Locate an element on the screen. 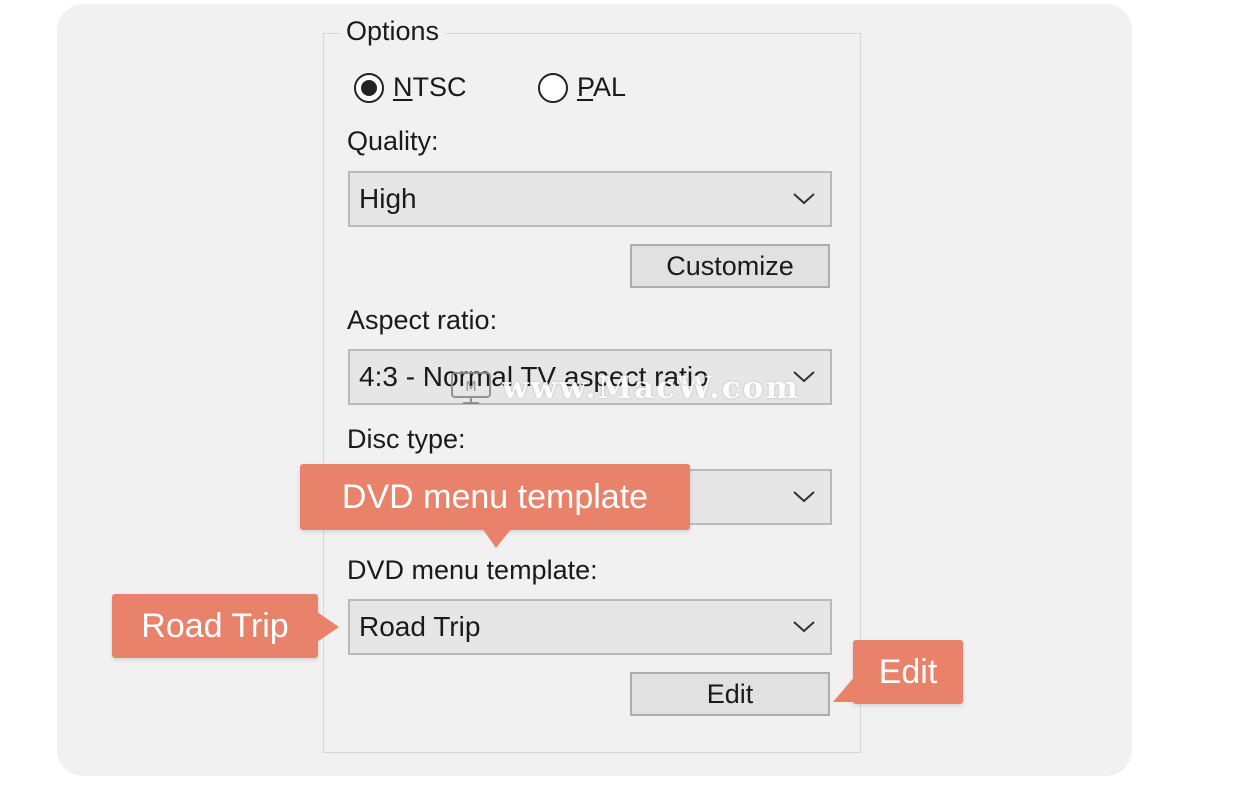 This screenshot has height=790, width=1250. radio-selected-icon is located at coordinates (369, 87).